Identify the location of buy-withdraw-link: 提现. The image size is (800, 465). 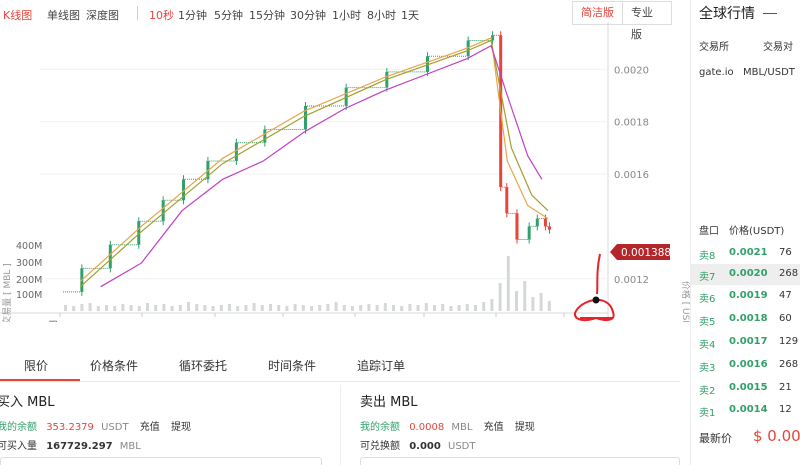
(181, 427).